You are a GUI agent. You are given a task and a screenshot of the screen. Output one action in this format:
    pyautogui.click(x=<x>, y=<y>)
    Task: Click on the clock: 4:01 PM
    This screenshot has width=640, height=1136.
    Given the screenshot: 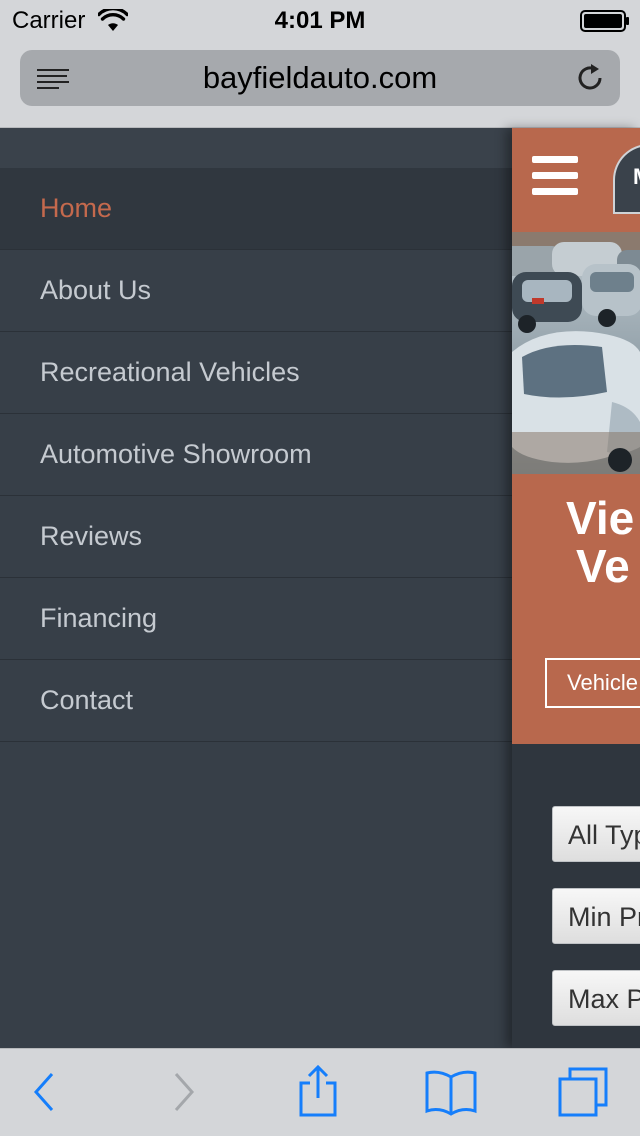 What is the action you would take?
    pyautogui.click(x=320, y=20)
    